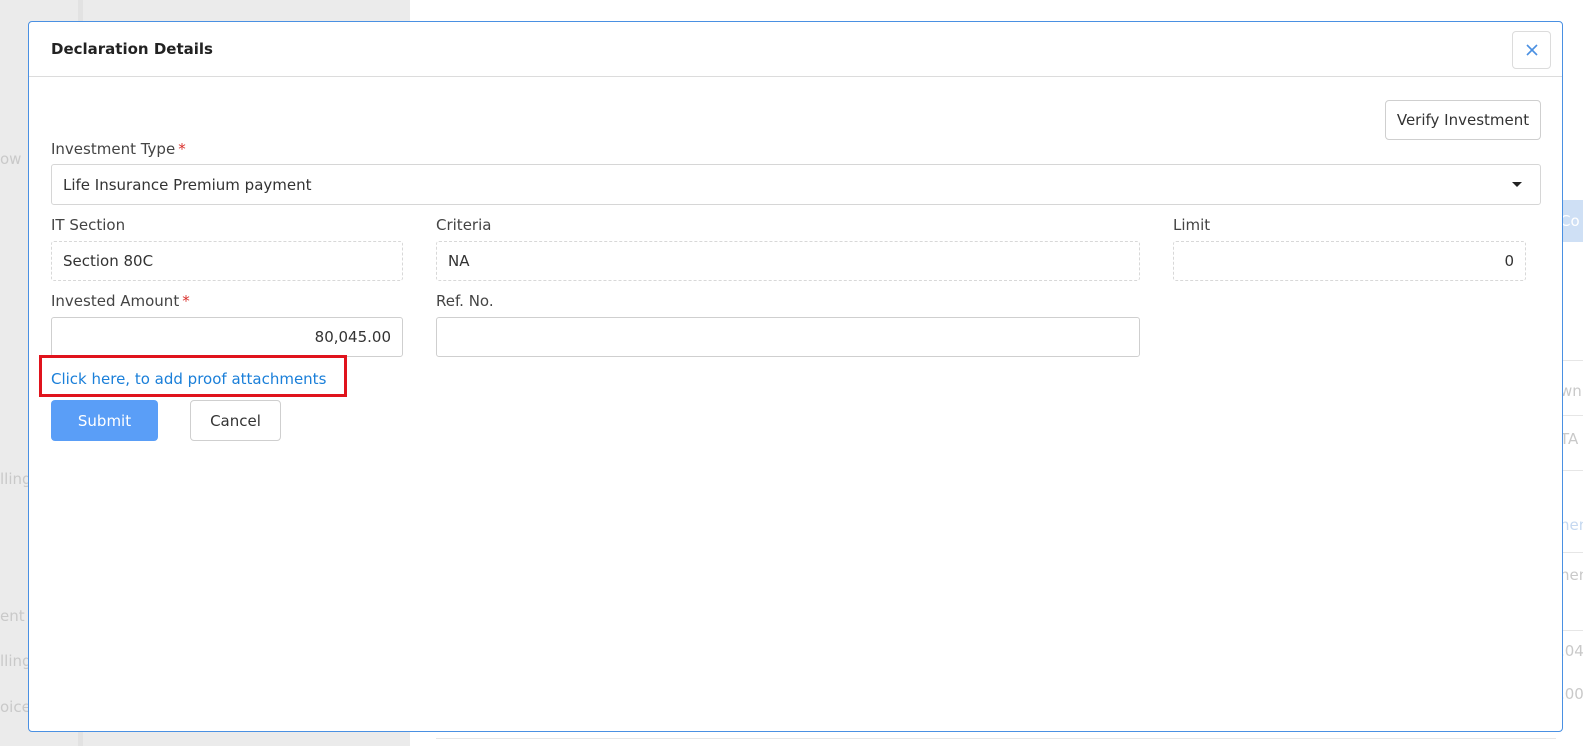 The image size is (1583, 746). I want to click on verify-investment-button: Verify Investment, so click(1463, 120).